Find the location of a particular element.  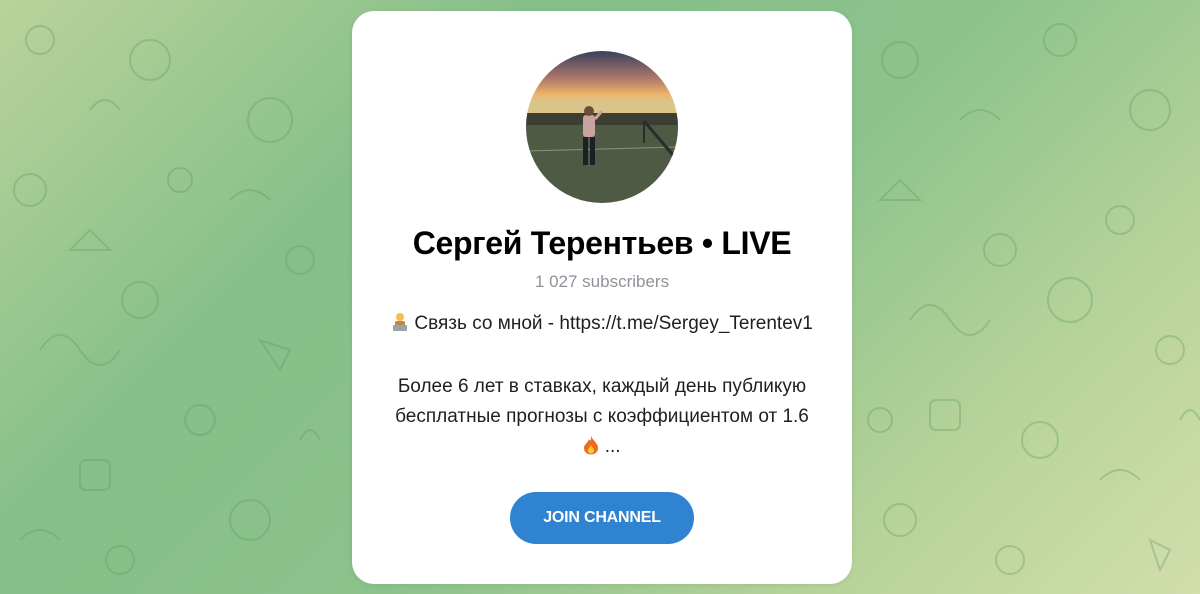

channel-title: Сергей Терентьев • LIVE is located at coordinates (602, 243).